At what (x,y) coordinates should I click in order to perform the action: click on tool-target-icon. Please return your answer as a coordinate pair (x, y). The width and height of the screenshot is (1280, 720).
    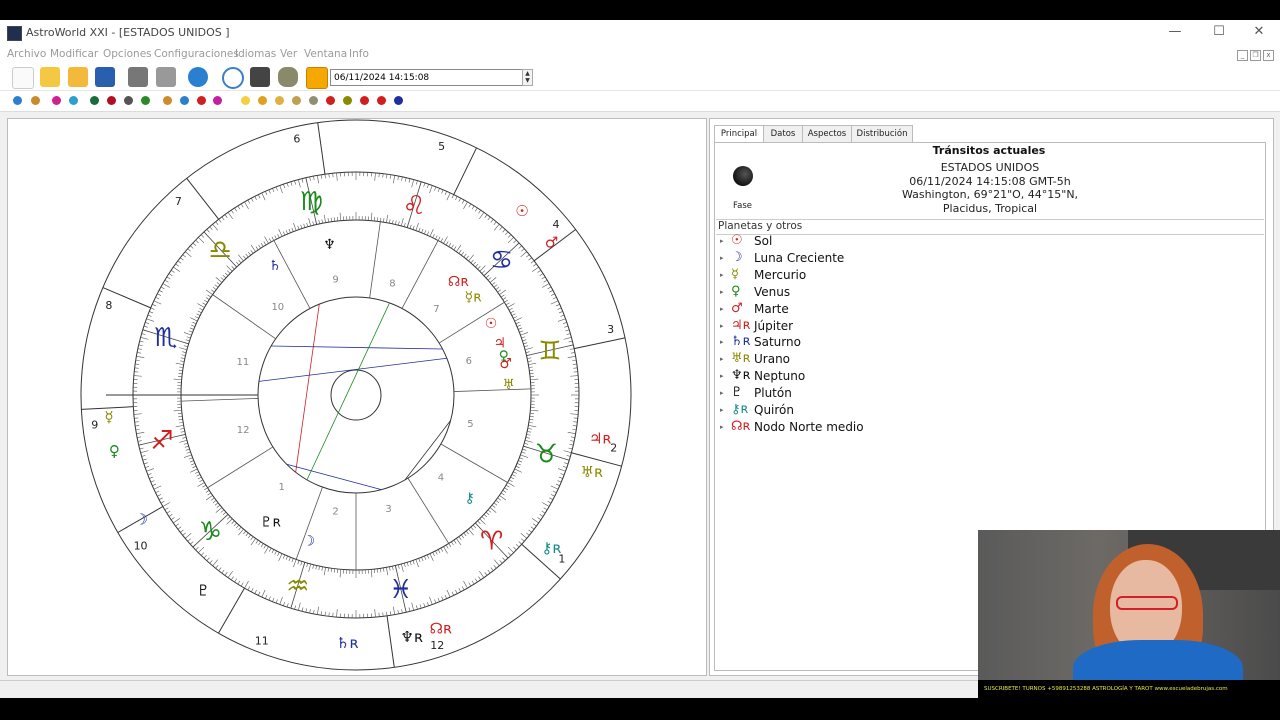
    Looking at the image, I should click on (201, 100).